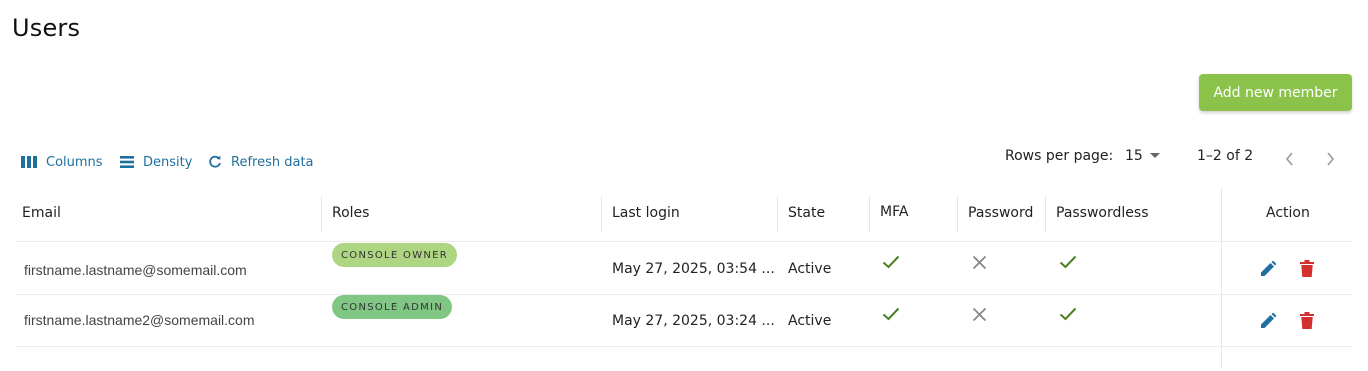 The image size is (1368, 371). What do you see at coordinates (139, 320) in the screenshot?
I see `email-cell: firstname.lastname2@somemail.com` at bounding box center [139, 320].